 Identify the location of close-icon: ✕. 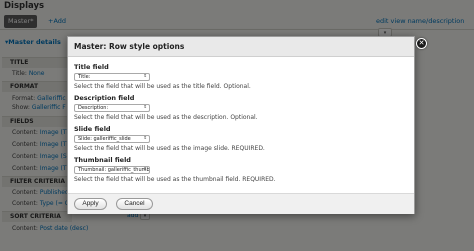
(421, 43).